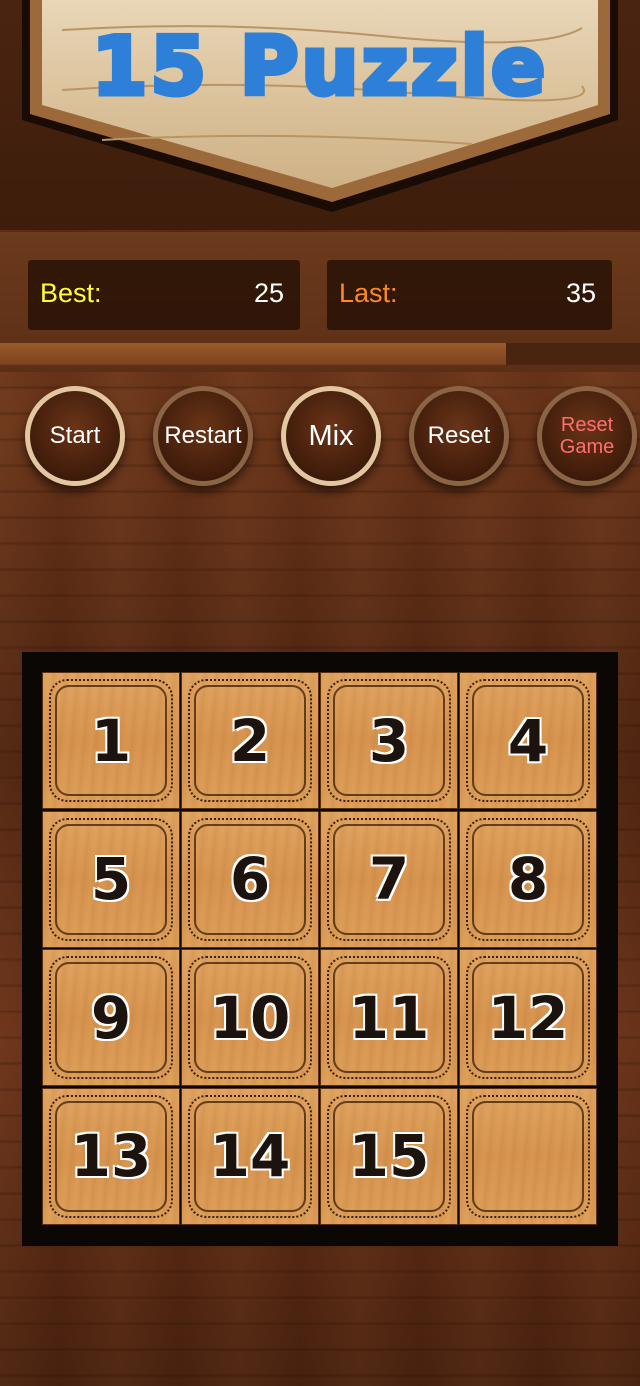  I want to click on puzzle-tile: 11, so click(389, 1017).